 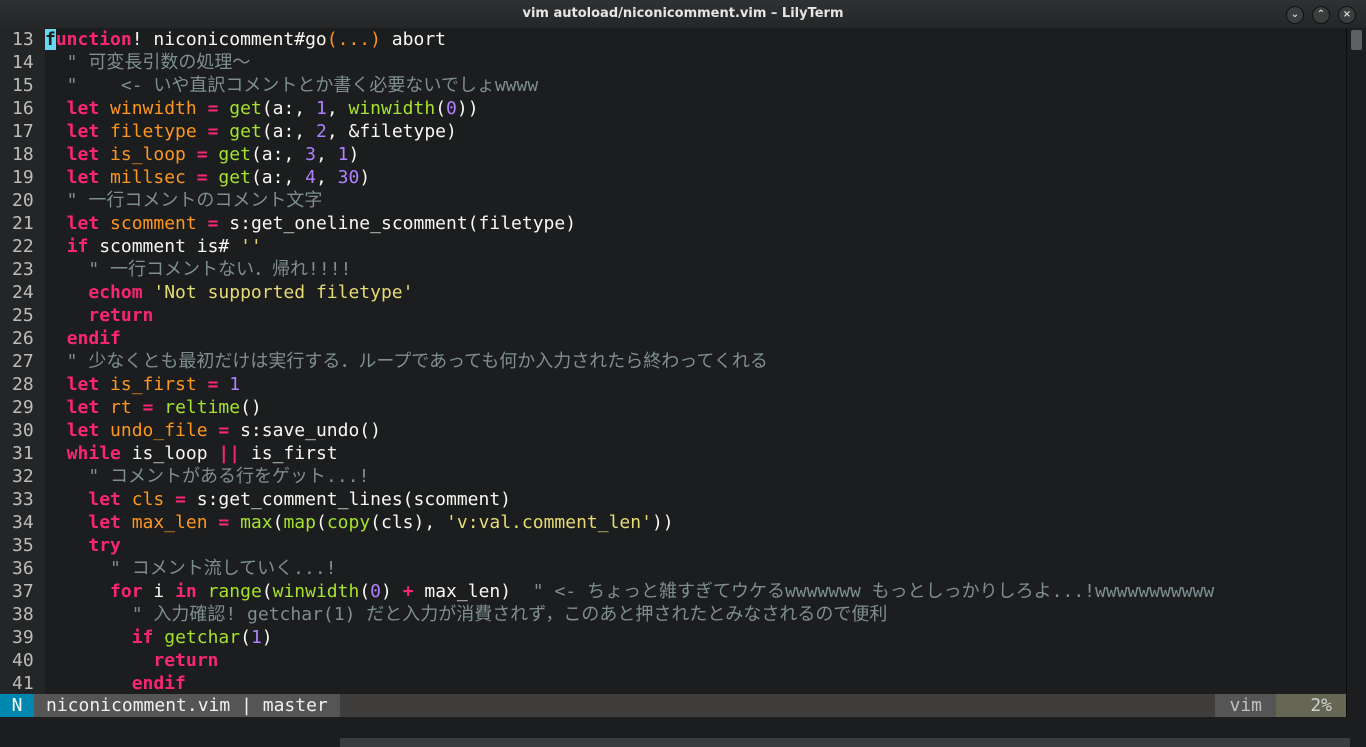 What do you see at coordinates (1295, 15) in the screenshot?
I see `minimize-icon: ⌄` at bounding box center [1295, 15].